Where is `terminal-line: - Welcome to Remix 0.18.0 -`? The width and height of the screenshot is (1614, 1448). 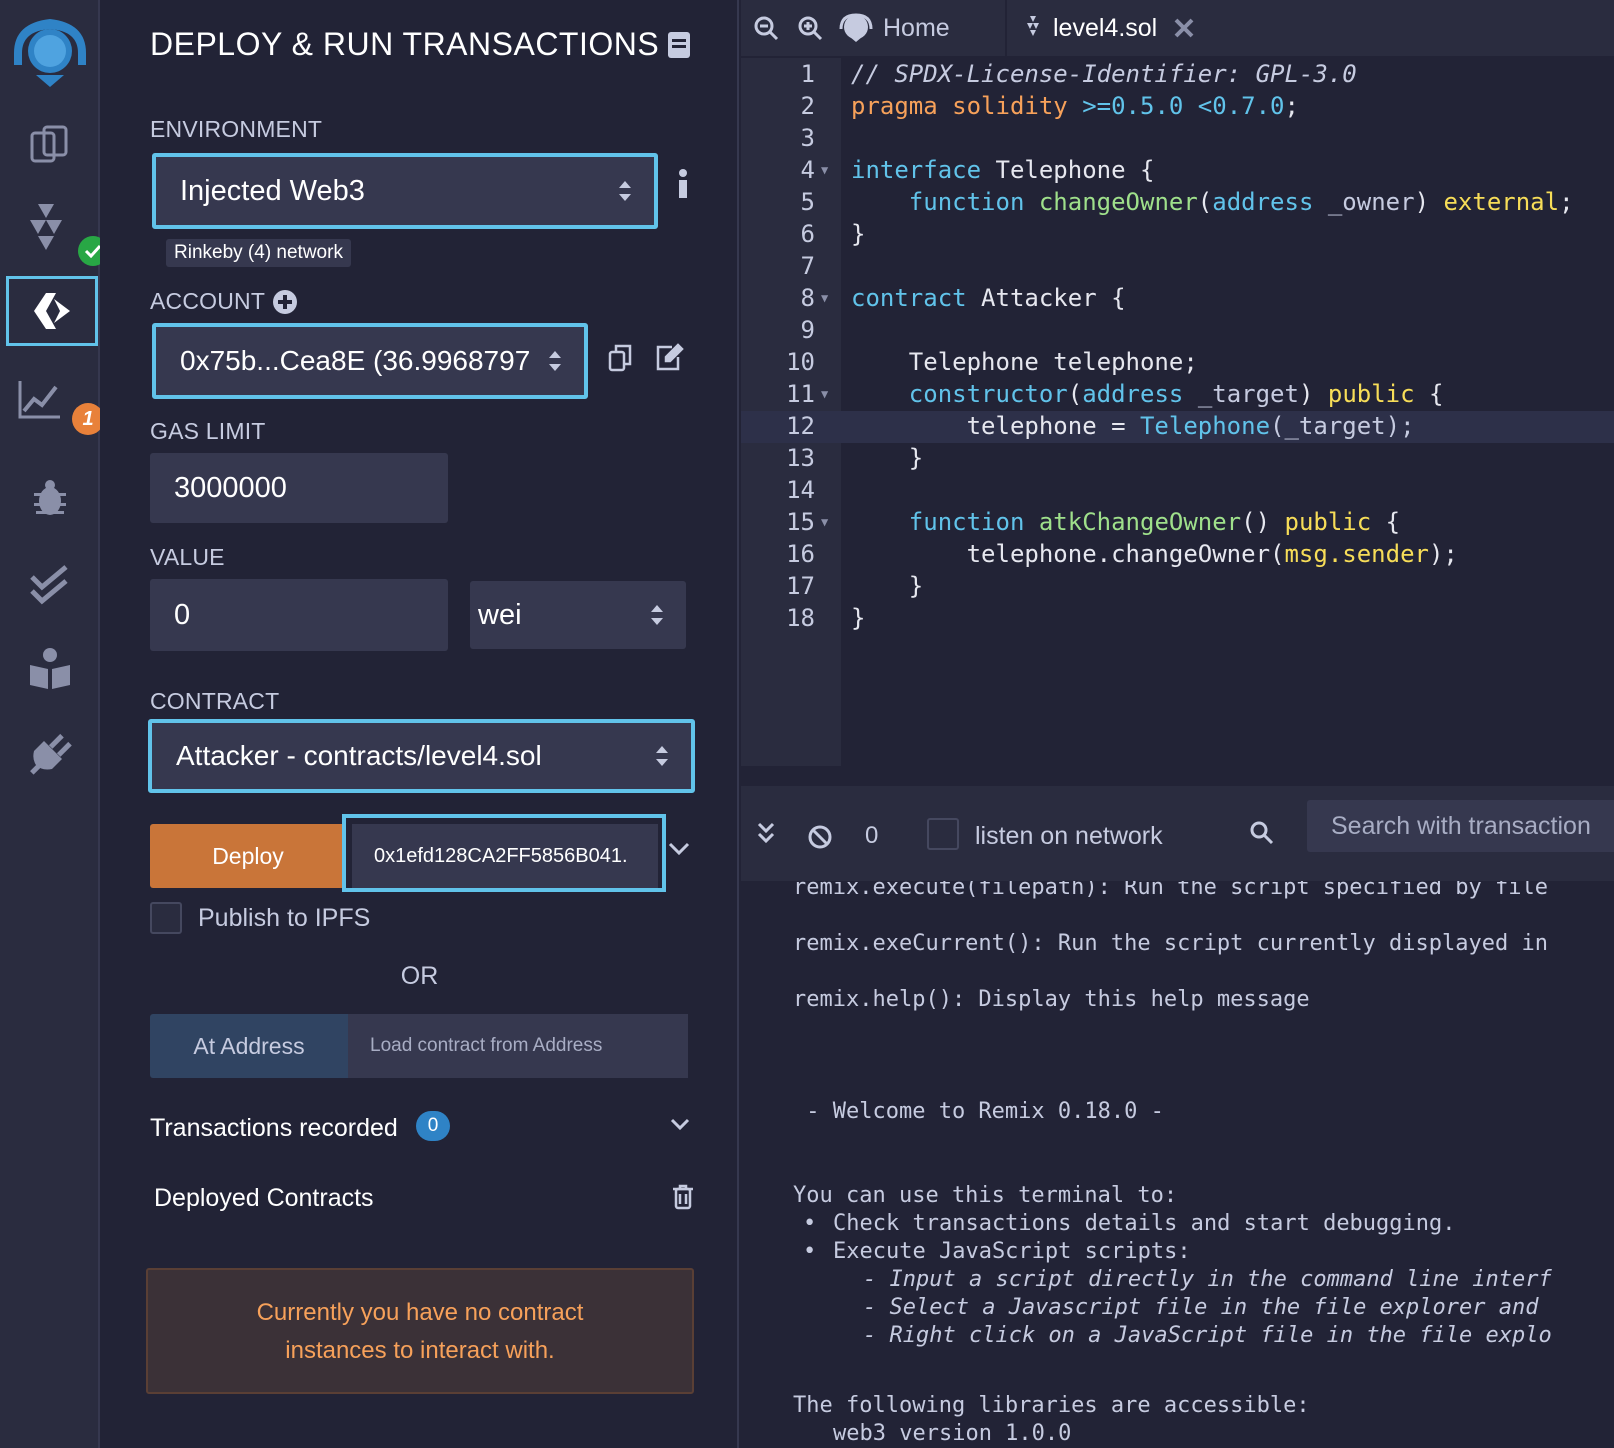 terminal-line: - Welcome to Remix 0.18.0 - is located at coordinates (978, 1111).